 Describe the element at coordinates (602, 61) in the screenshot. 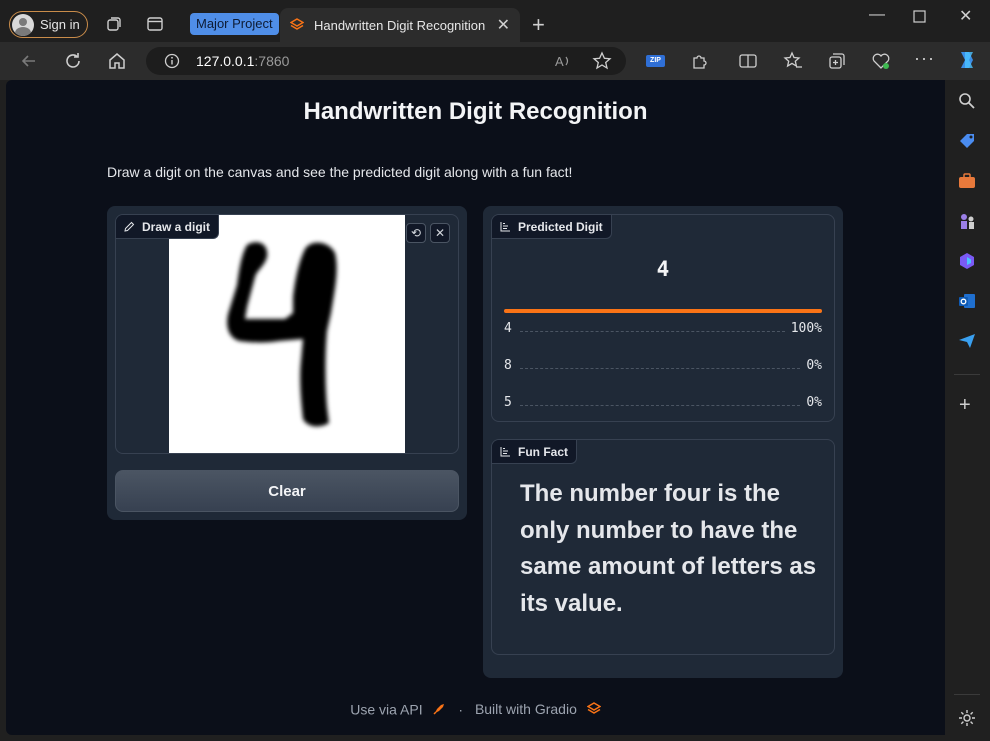

I see `favorite-star-icon` at that location.